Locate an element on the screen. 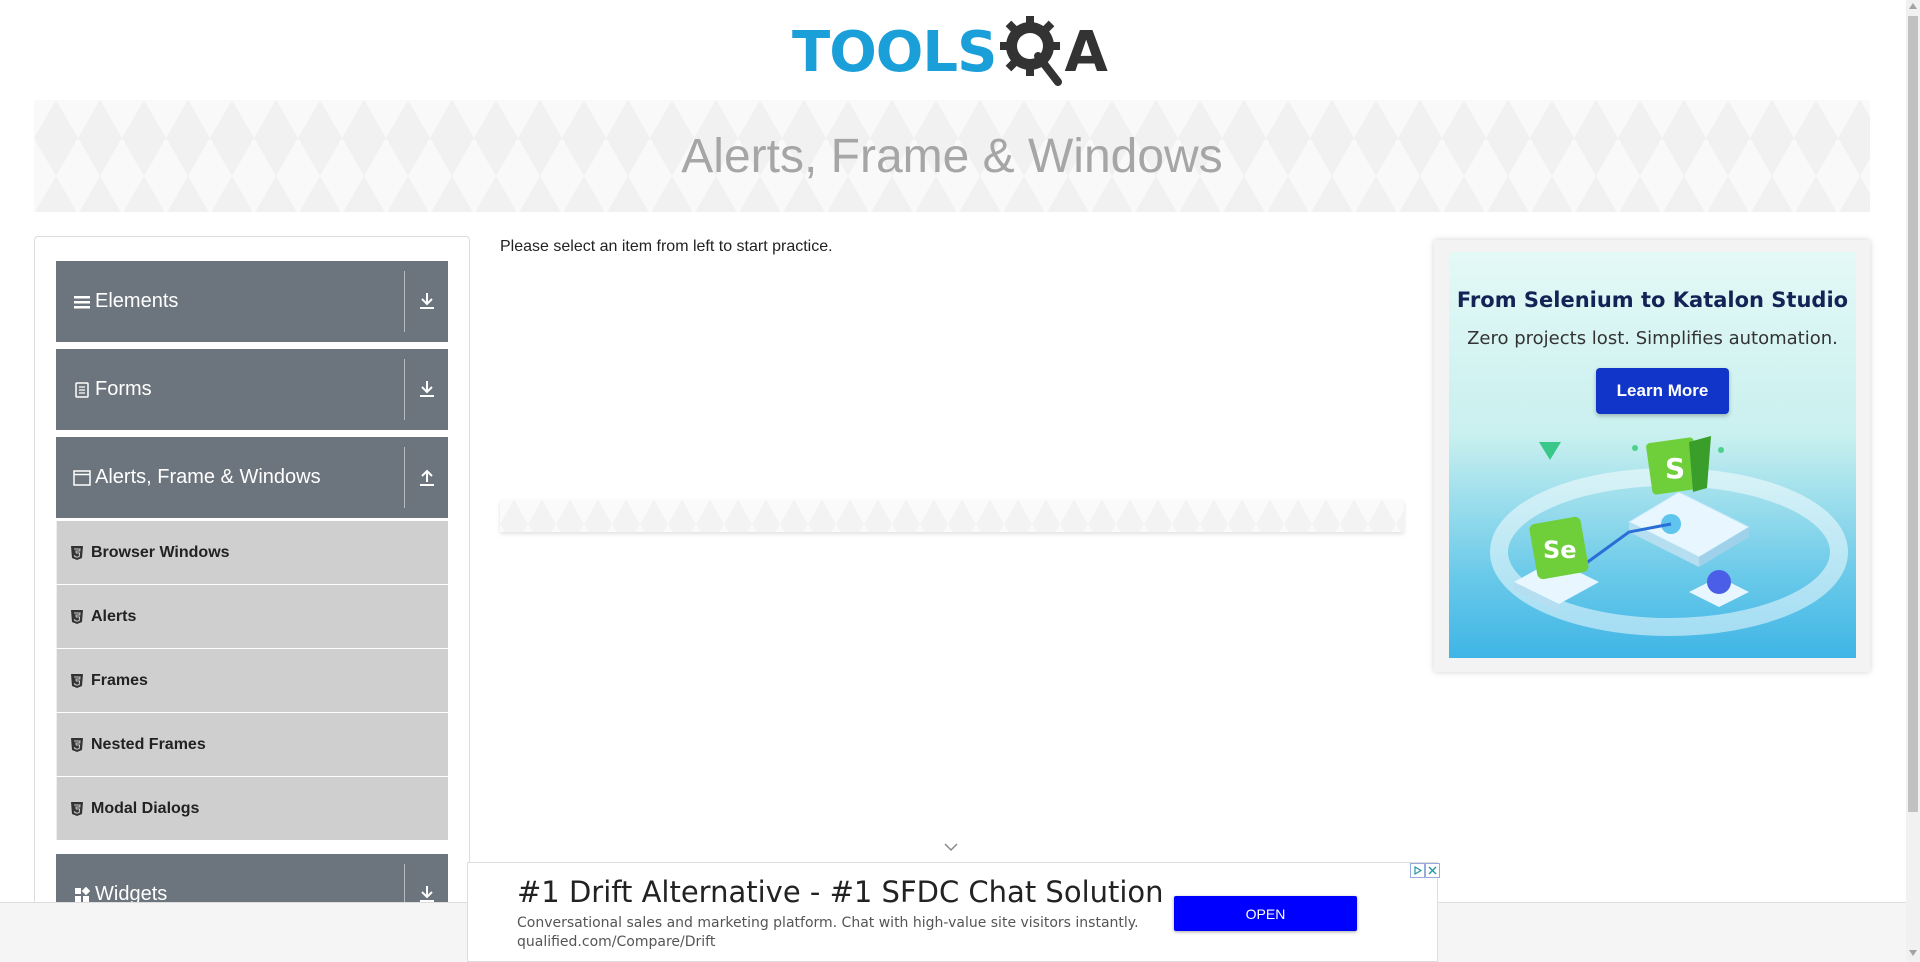 This screenshot has width=1920, height=962. logo-suffix: A is located at coordinates (1086, 52).